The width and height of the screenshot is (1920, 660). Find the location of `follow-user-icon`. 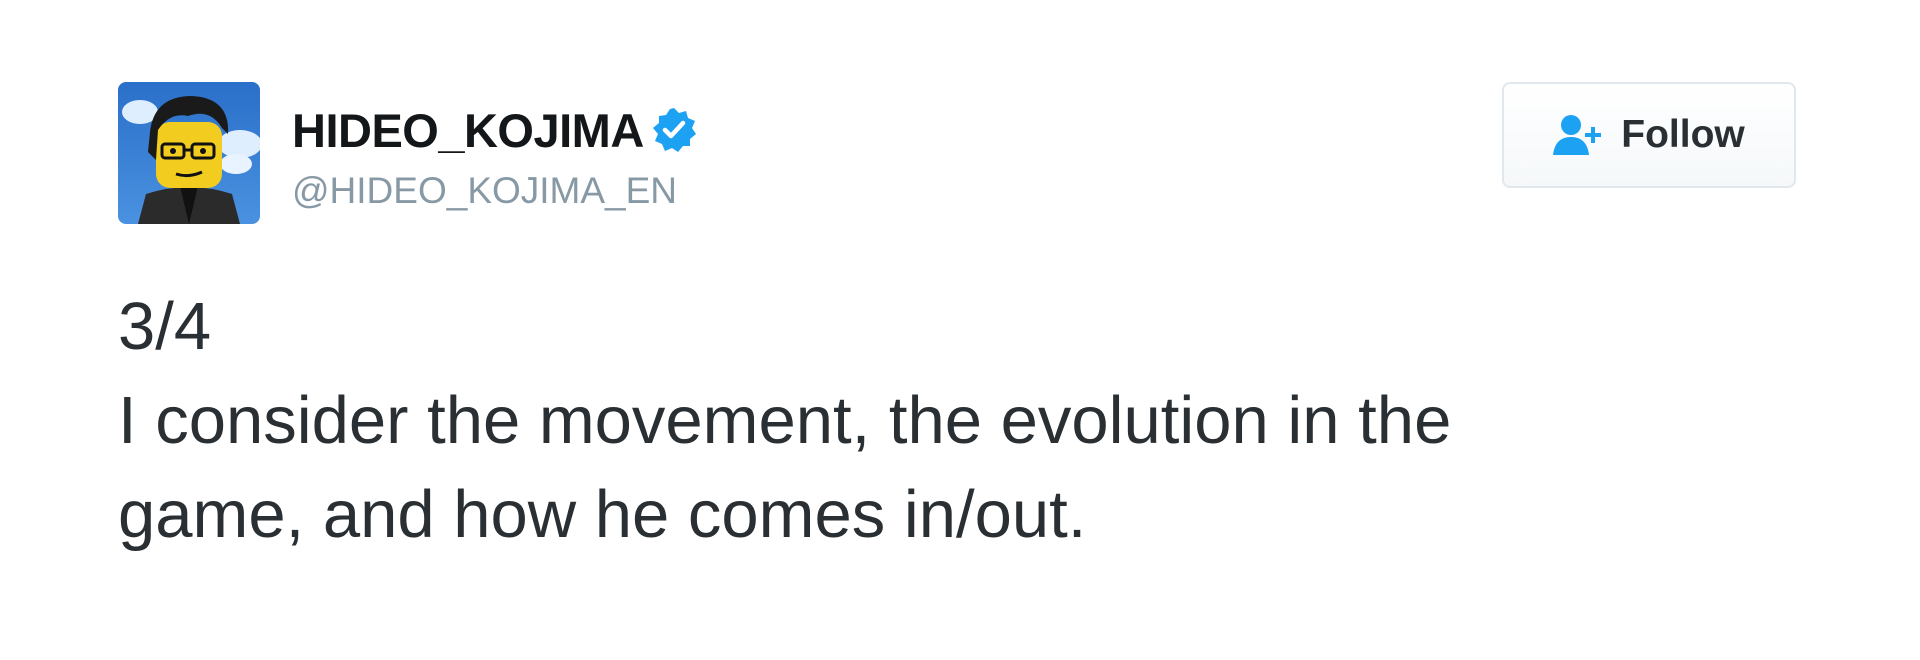

follow-user-icon is located at coordinates (1579, 135).